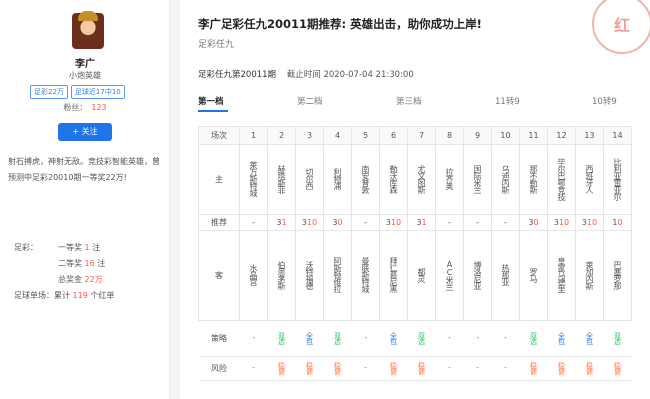 The width and height of the screenshot is (650, 399). What do you see at coordinates (253, 135) in the screenshot?
I see `match-number: 1` at bounding box center [253, 135].